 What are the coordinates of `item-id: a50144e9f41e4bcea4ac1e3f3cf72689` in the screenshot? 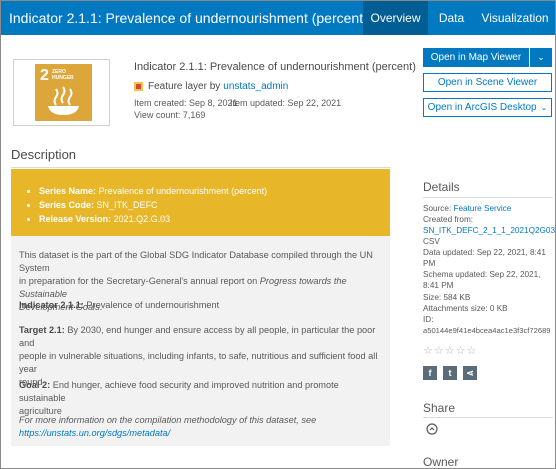 It's located at (487, 330).